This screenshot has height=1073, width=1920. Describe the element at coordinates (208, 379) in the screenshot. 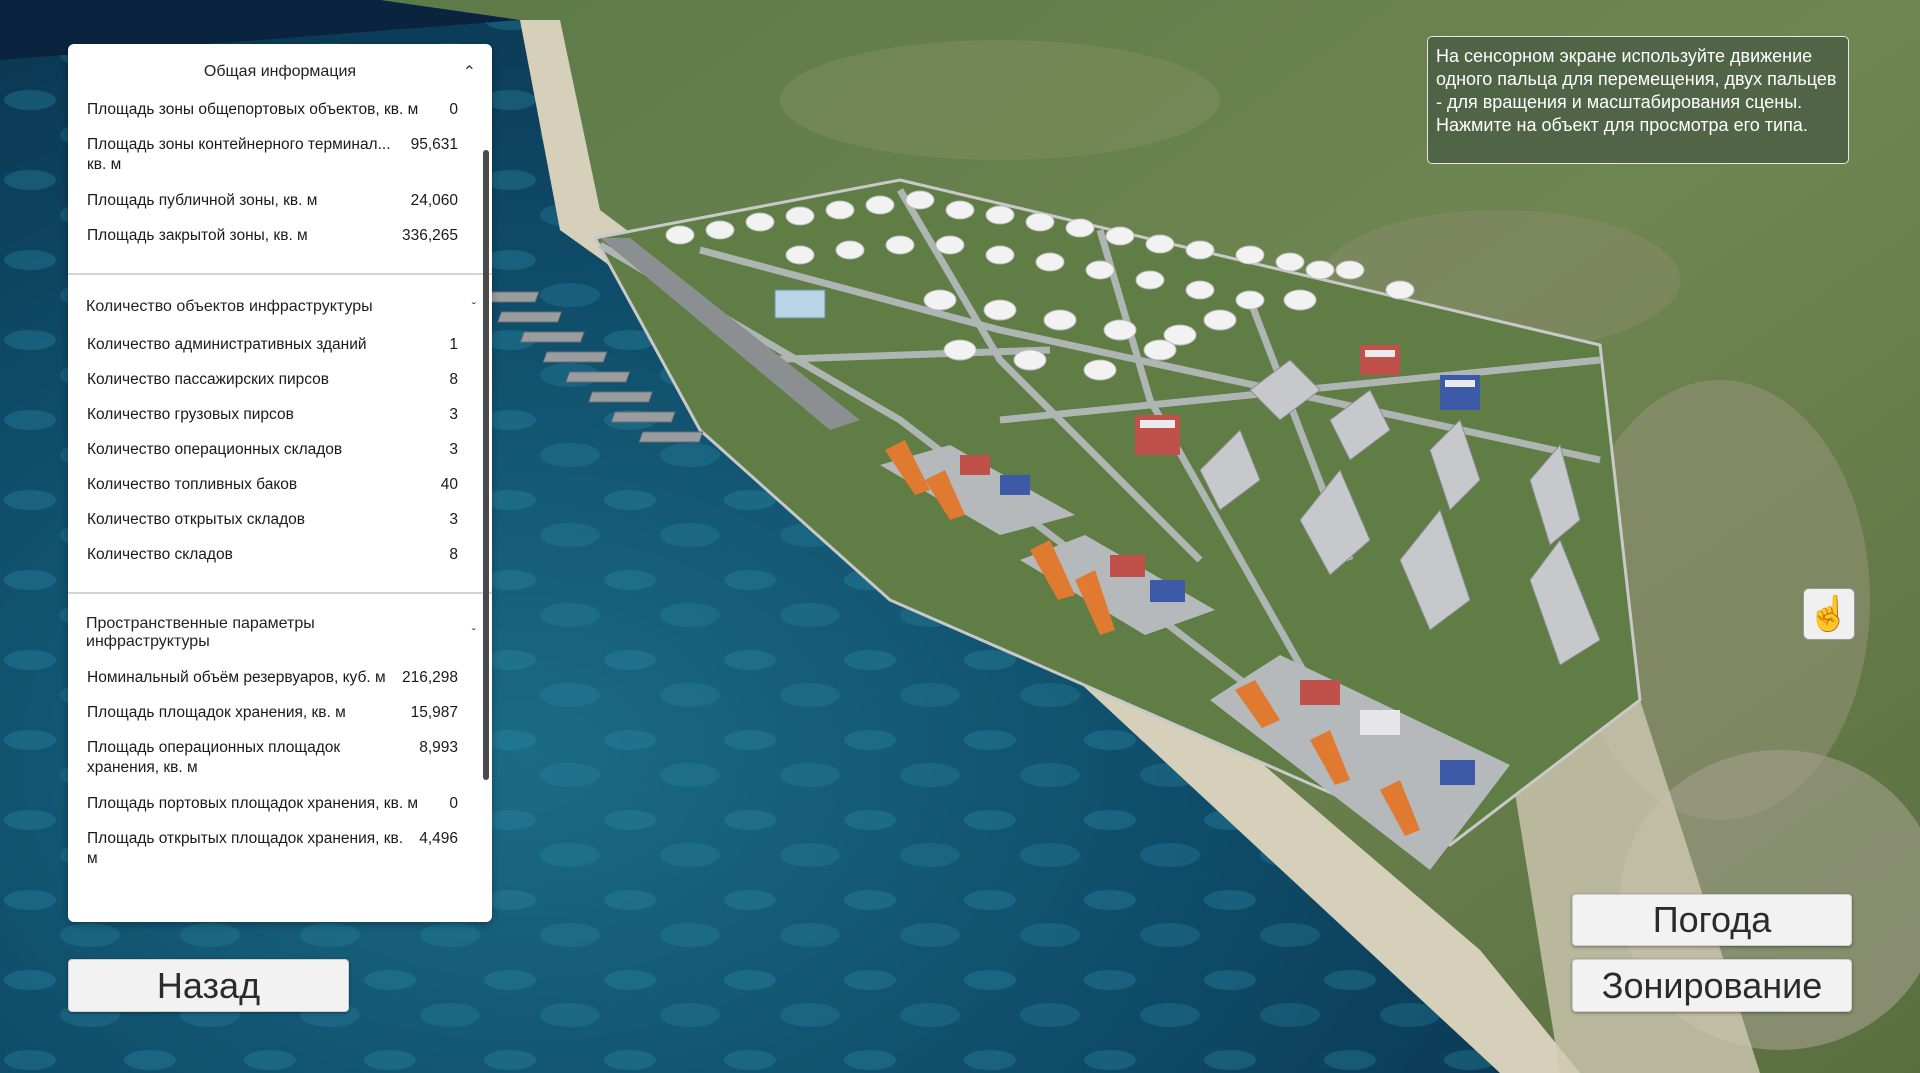

I see `row-label: Количество пассажирских пирсов` at that location.